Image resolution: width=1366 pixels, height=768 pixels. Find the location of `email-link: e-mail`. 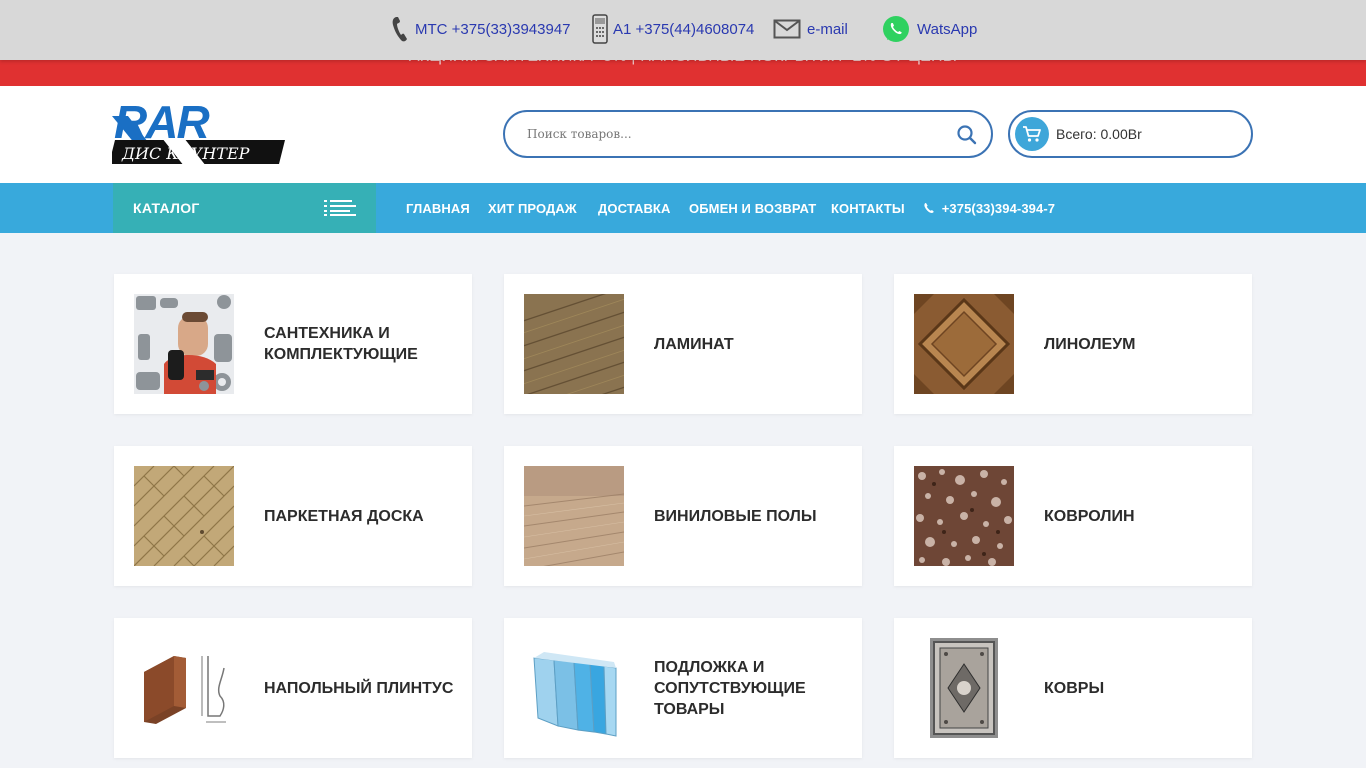

email-link: e-mail is located at coordinates (810, 29).